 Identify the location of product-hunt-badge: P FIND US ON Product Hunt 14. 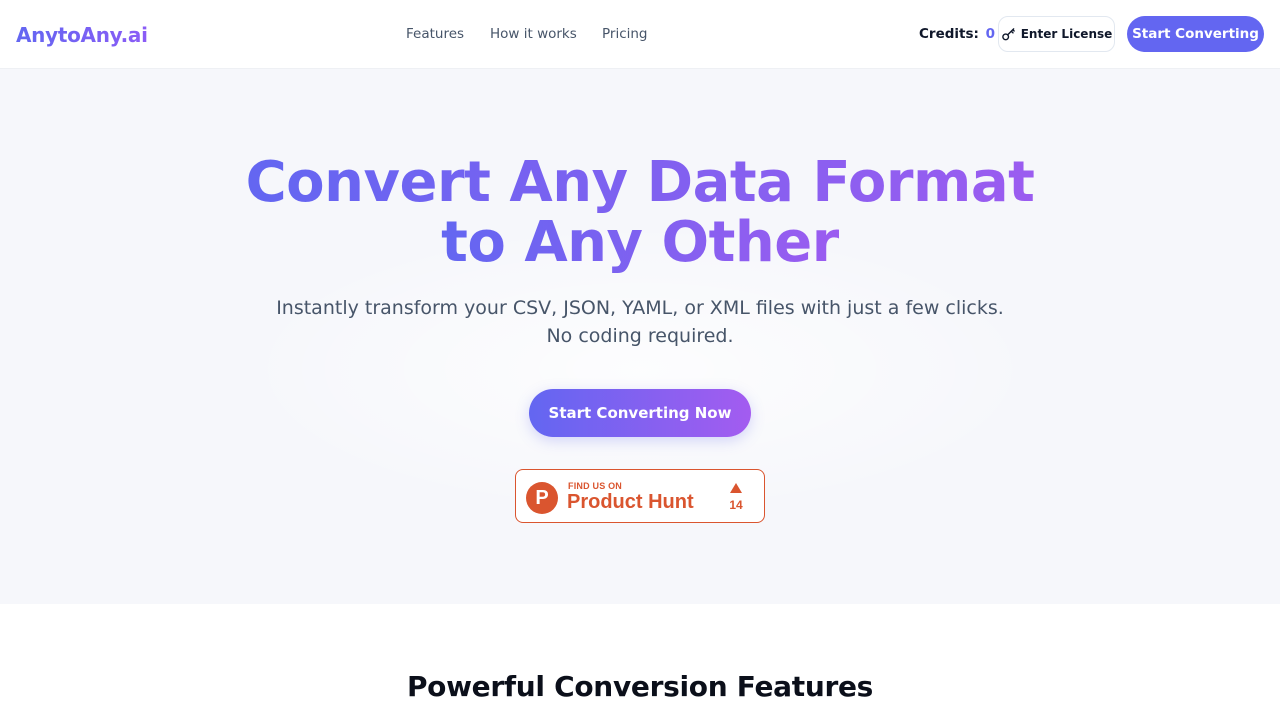
(640, 496).